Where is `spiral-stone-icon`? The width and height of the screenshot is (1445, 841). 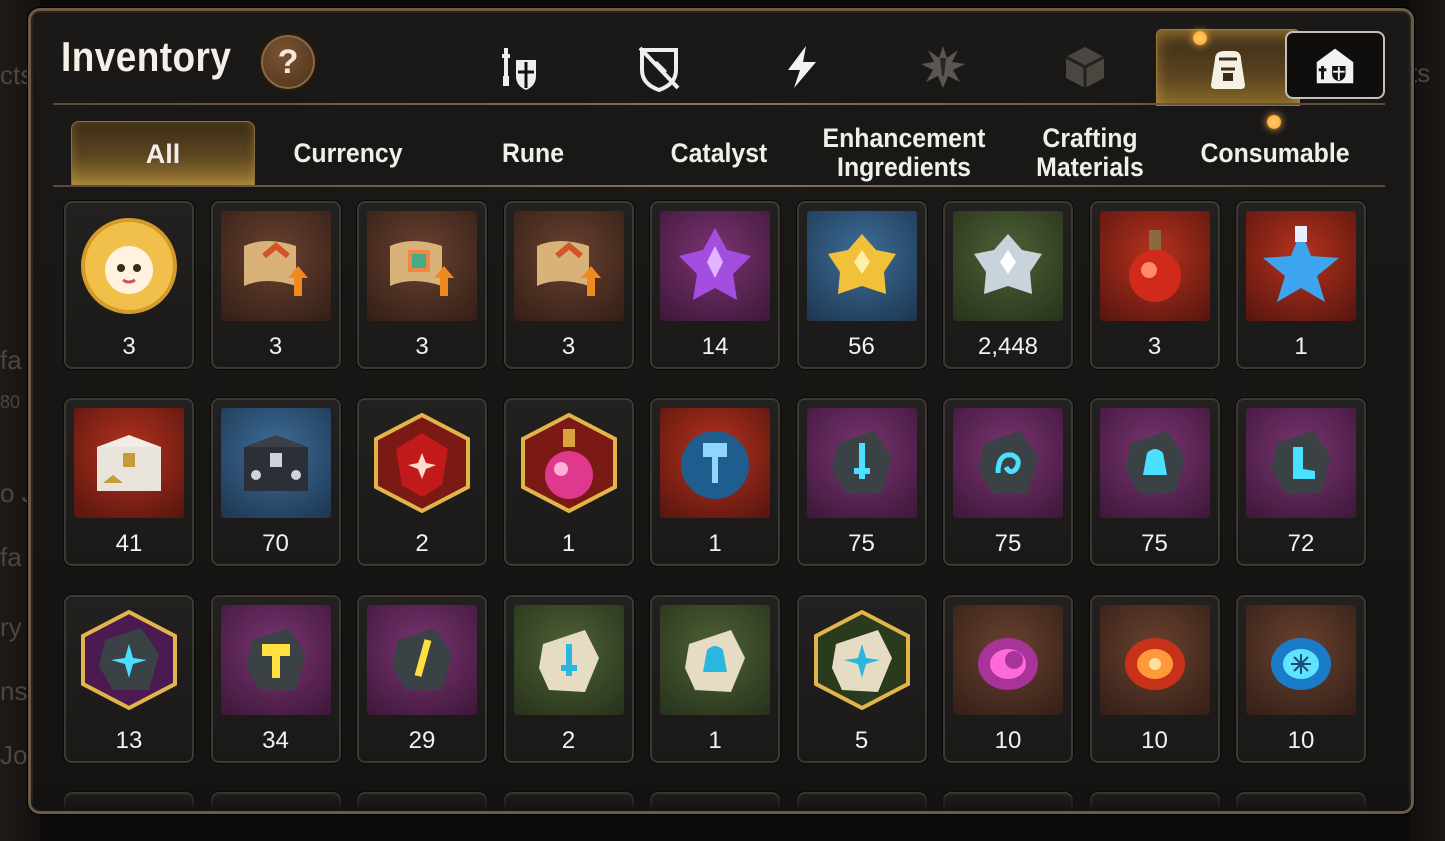
spiral-stone-icon is located at coordinates (1008, 462).